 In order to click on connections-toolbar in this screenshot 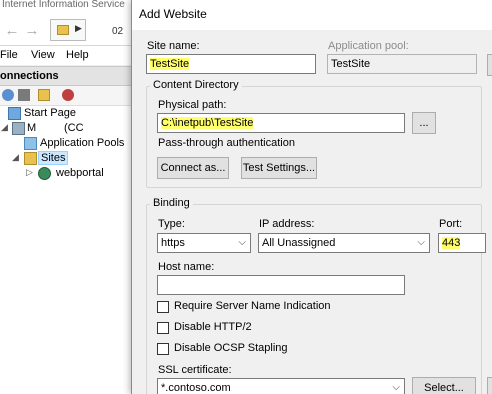, I will do `click(70, 96)`.